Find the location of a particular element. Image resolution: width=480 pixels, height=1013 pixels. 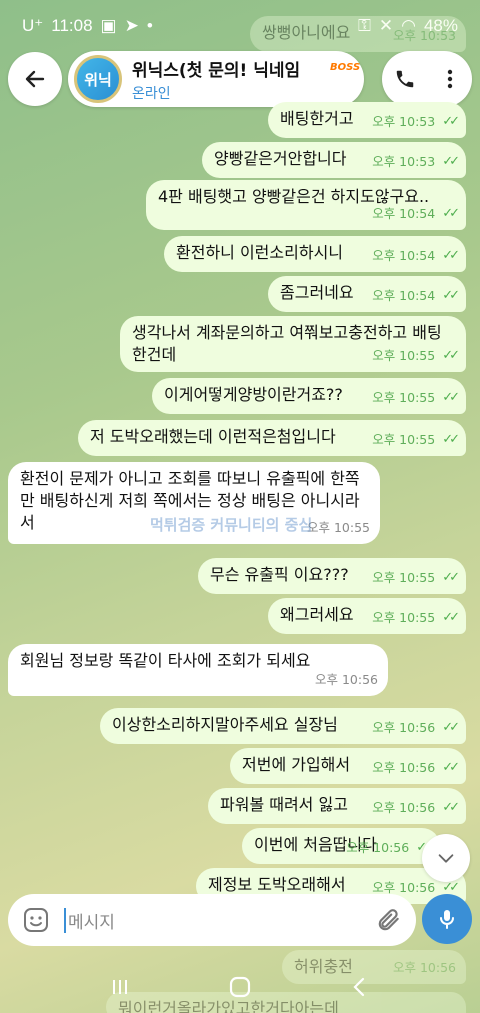

gallery-icon: ▣ is located at coordinates (108, 25).